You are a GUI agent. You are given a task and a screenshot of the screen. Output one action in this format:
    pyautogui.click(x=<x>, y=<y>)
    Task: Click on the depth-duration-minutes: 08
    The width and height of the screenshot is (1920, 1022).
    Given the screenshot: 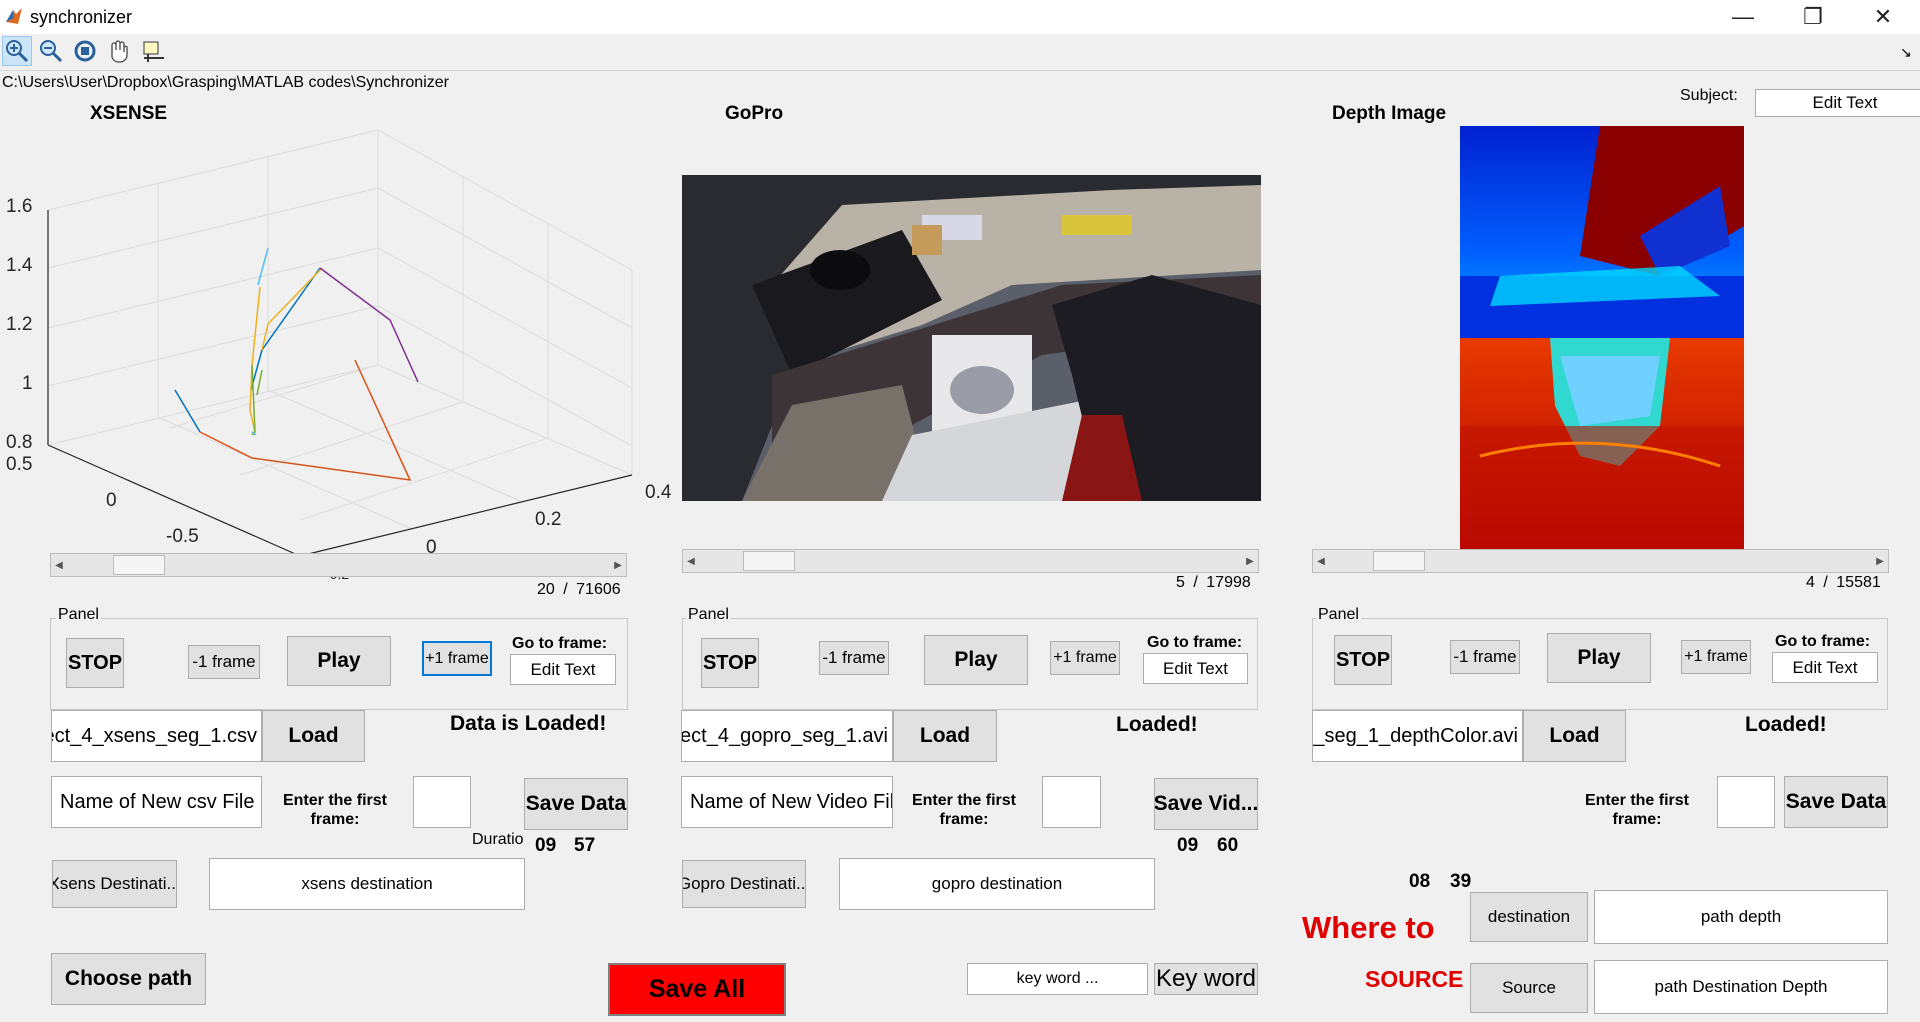 What is the action you would take?
    pyautogui.click(x=1420, y=881)
    